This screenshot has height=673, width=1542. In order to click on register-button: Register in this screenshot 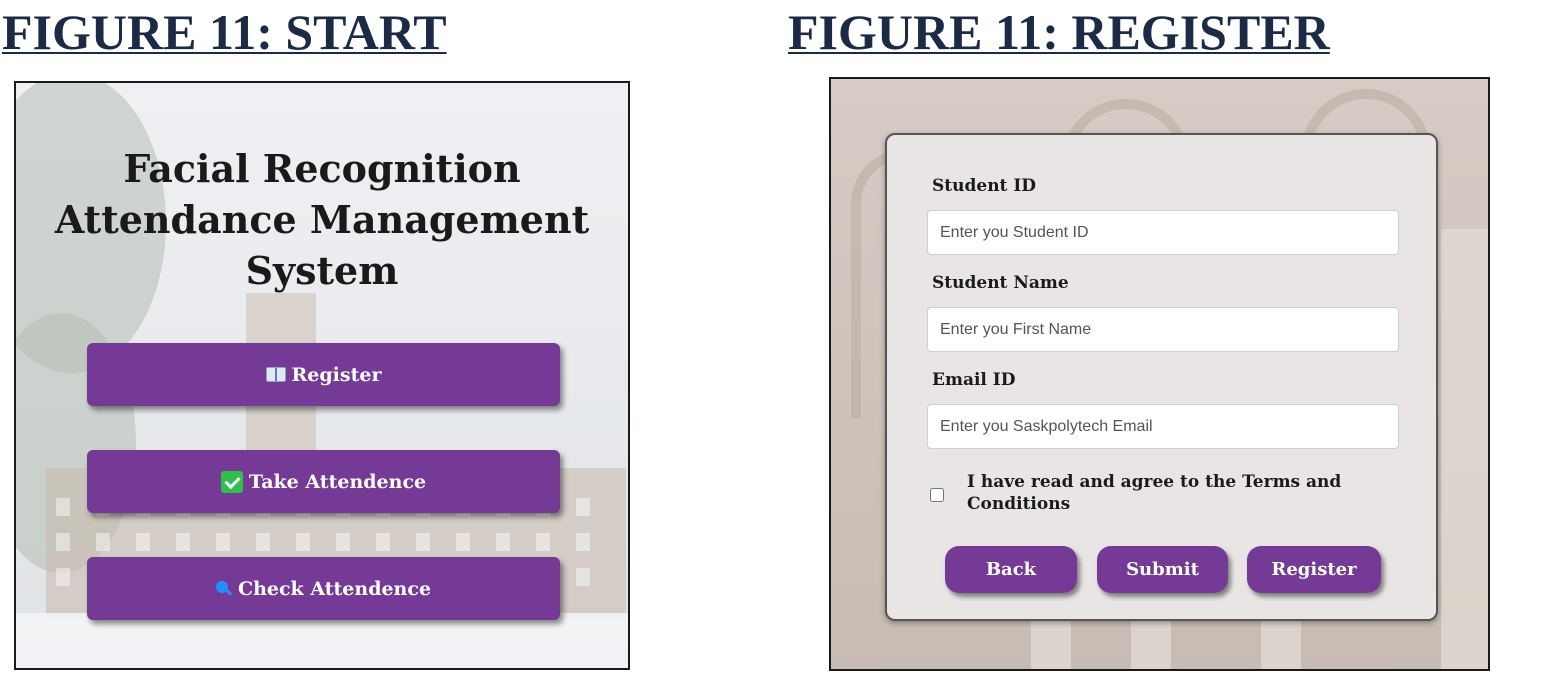, I will do `click(323, 374)`.